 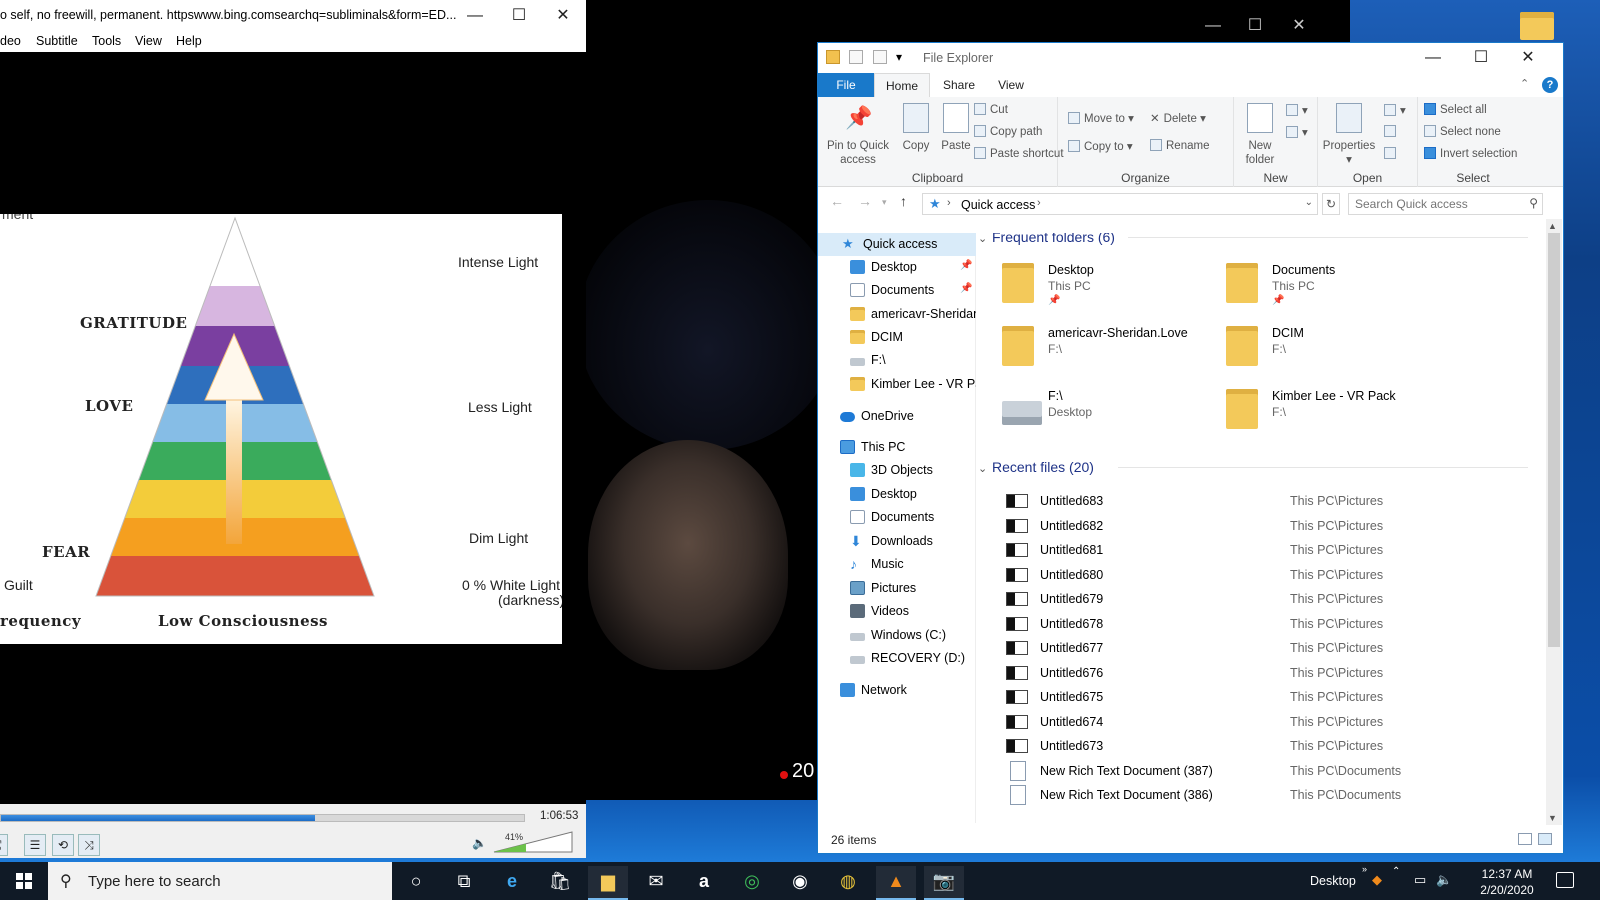 I want to click on recent-locations-icon: ▾, so click(x=884, y=202).